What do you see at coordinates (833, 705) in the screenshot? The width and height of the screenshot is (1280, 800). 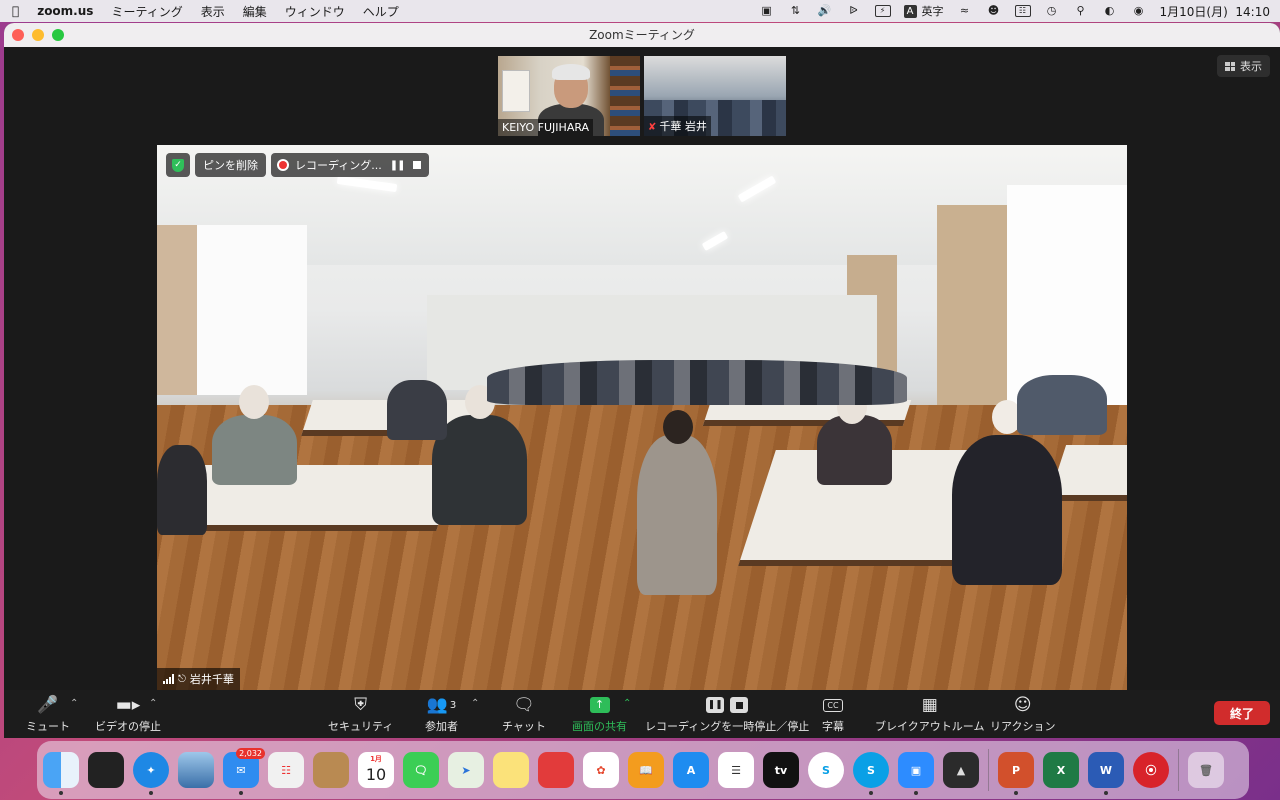 I see `closed-captions-icon: CC` at bounding box center [833, 705].